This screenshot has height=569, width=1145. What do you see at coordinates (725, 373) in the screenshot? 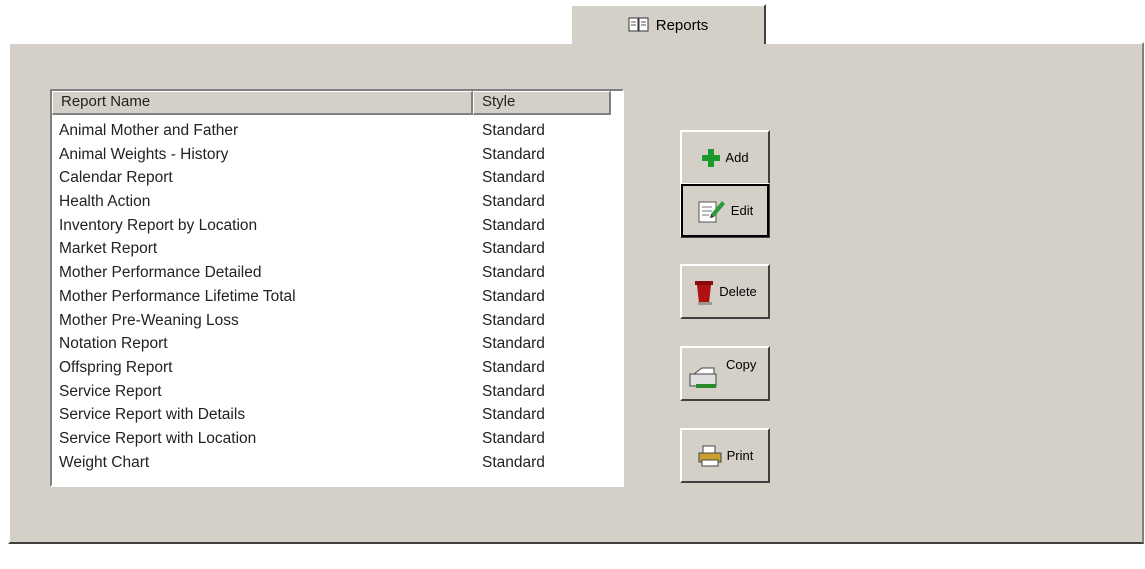
I see `copy-button: Copy` at bounding box center [725, 373].